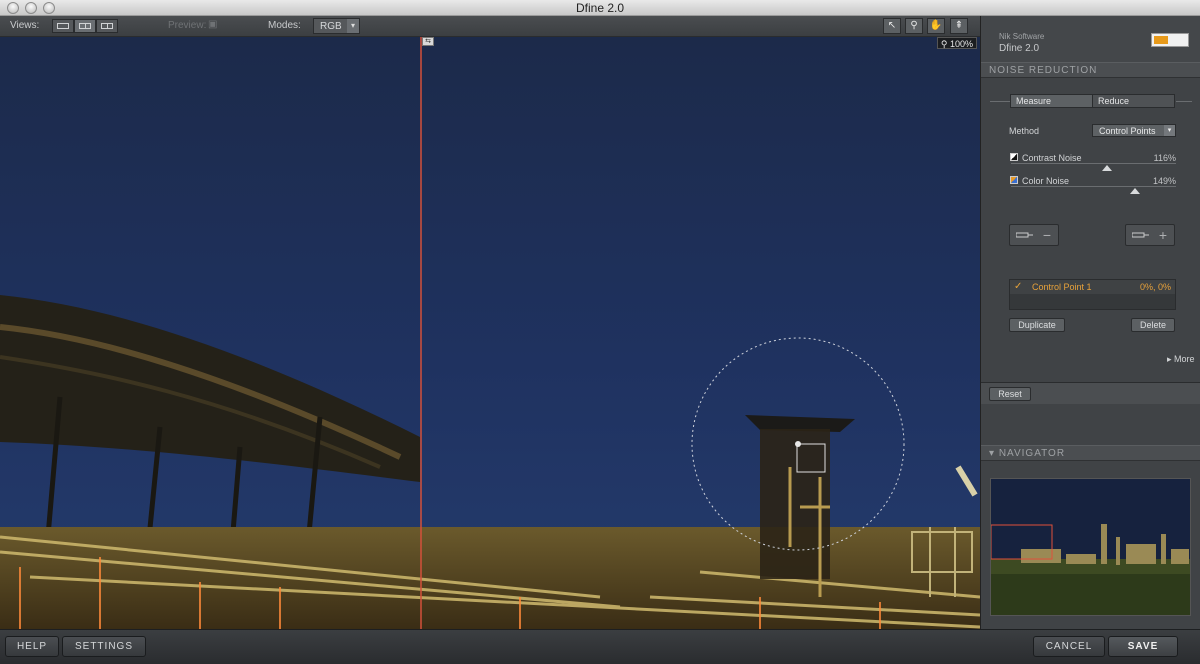 This screenshot has height=664, width=1200. Describe the element at coordinates (1134, 191) in the screenshot. I see `color-noise-slider-thumb` at that location.